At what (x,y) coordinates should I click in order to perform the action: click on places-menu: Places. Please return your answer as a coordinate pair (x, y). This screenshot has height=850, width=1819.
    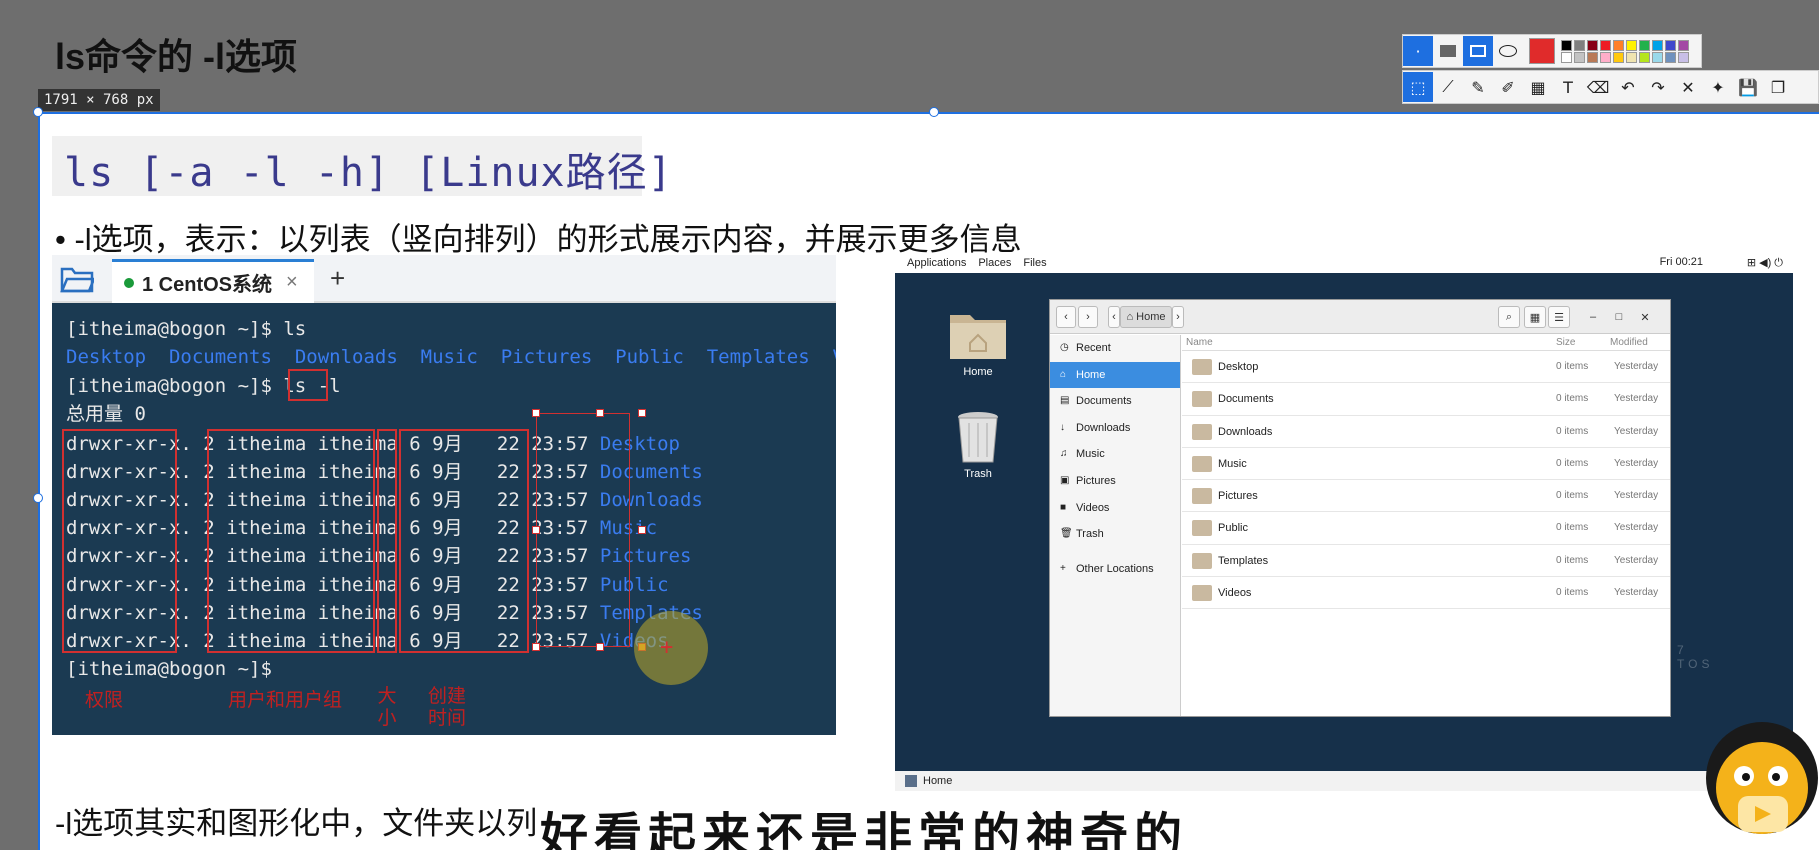
    Looking at the image, I should click on (994, 263).